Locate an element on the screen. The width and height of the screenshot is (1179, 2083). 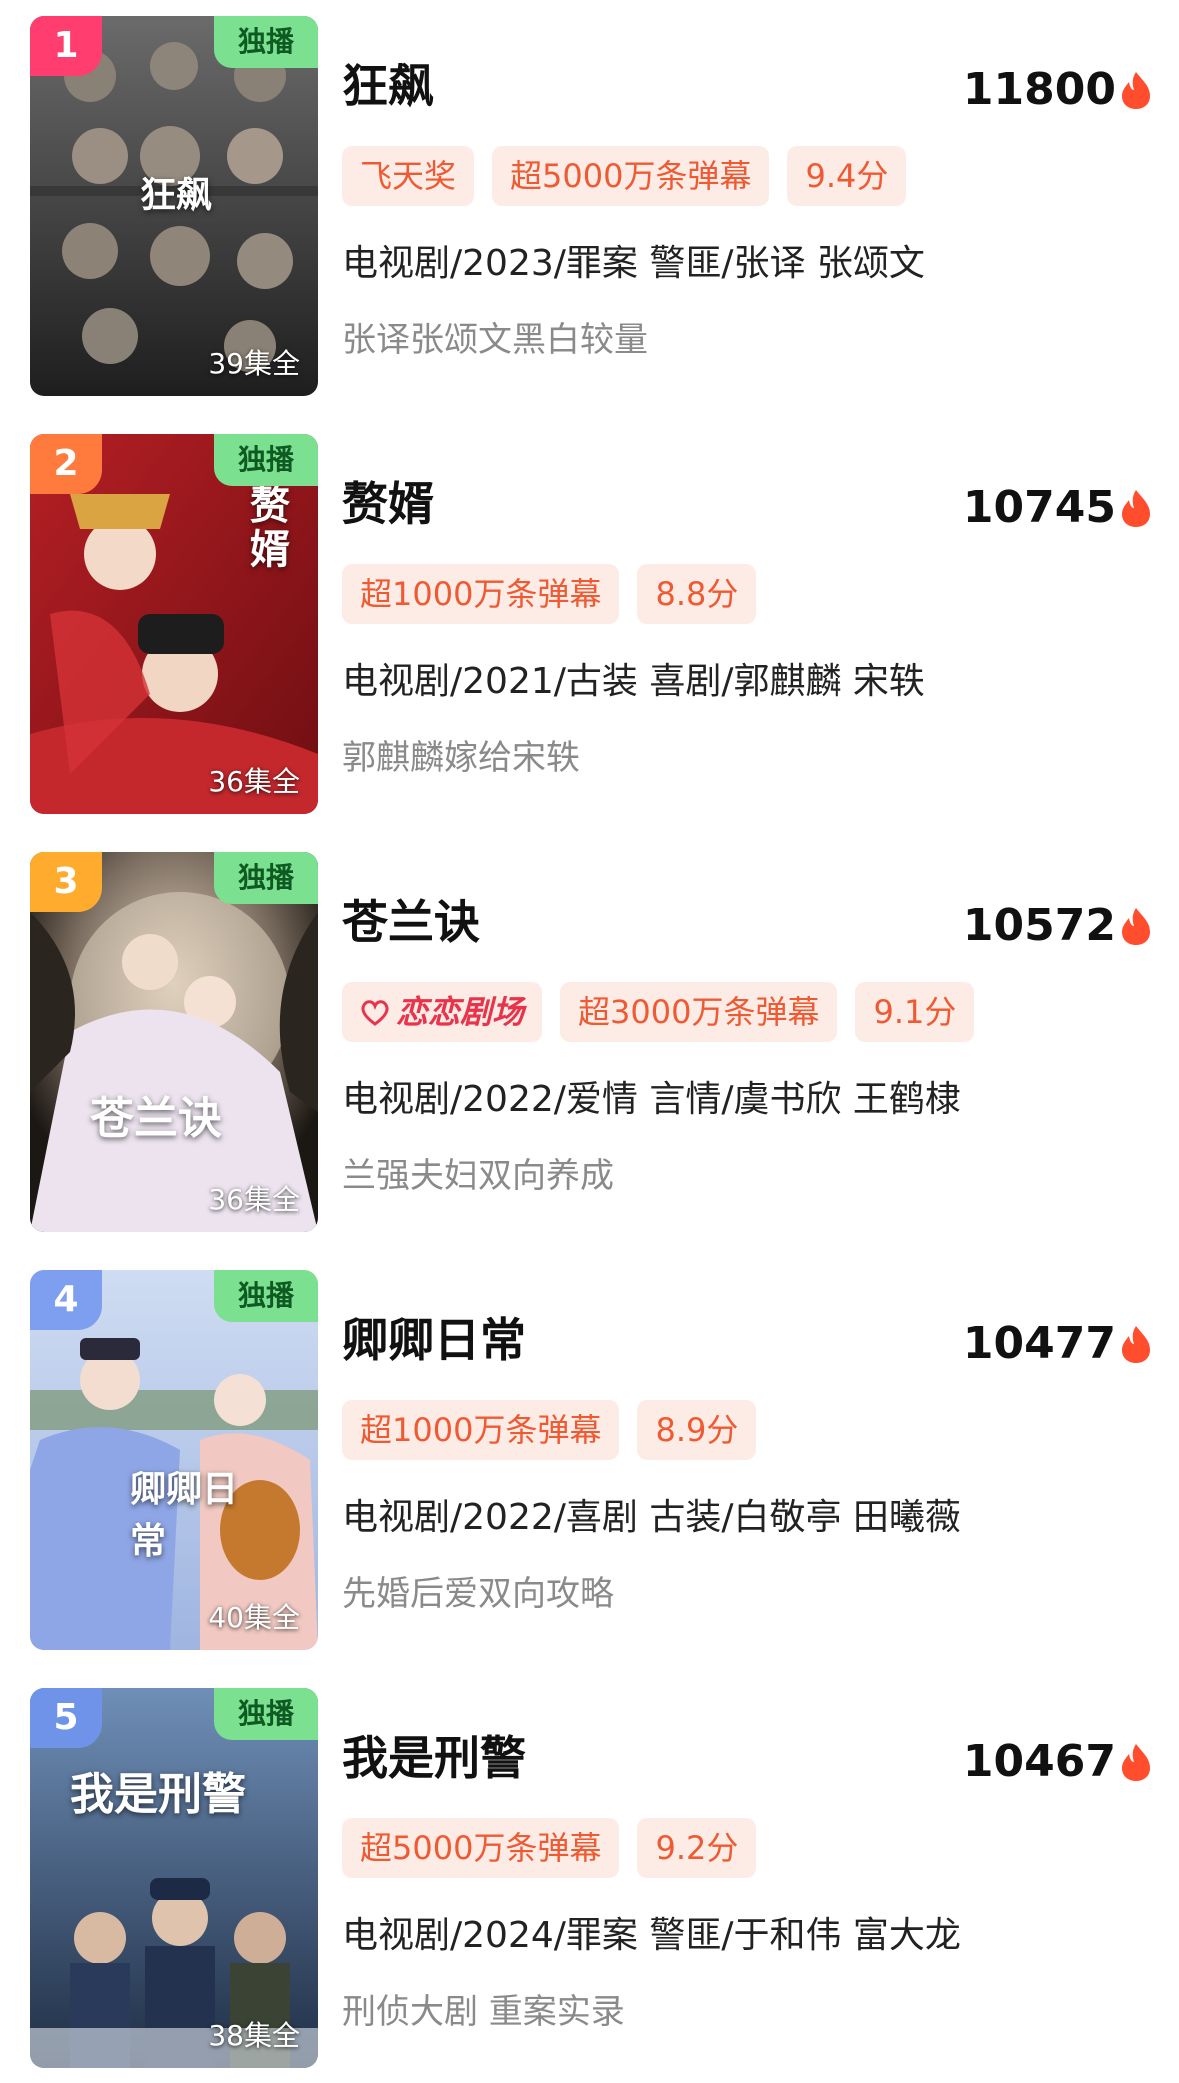
rank-badge: 3 is located at coordinates (66, 882).